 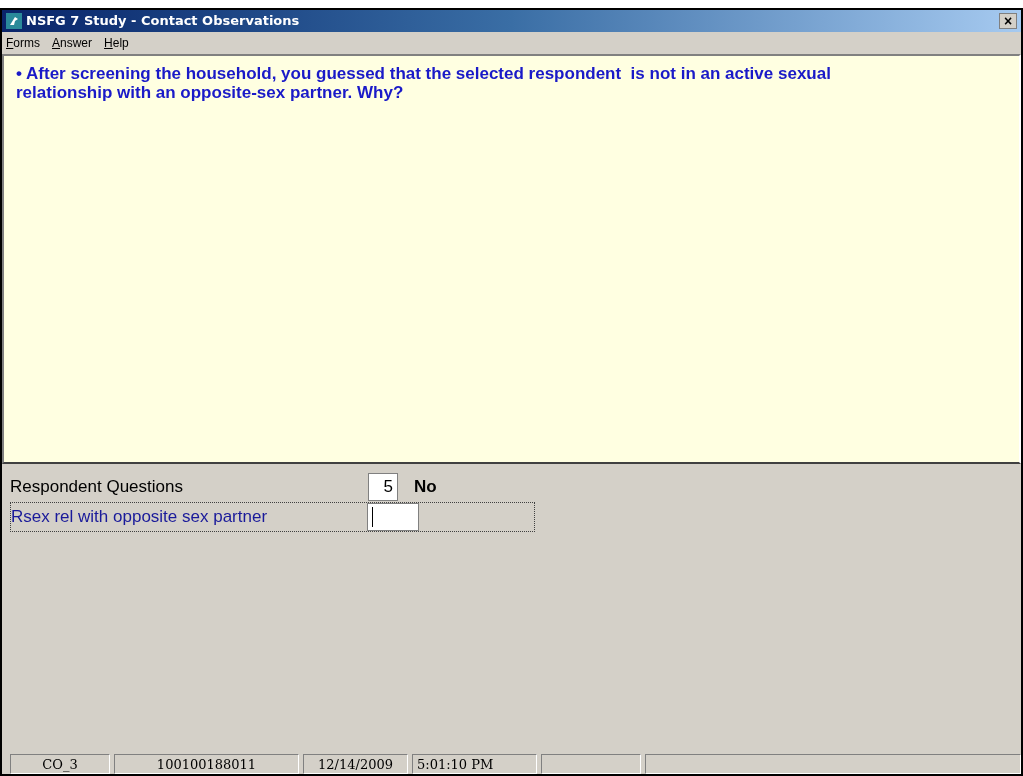 What do you see at coordinates (355, 764) in the screenshot?
I see `status-cell: 12/14/2009` at bounding box center [355, 764].